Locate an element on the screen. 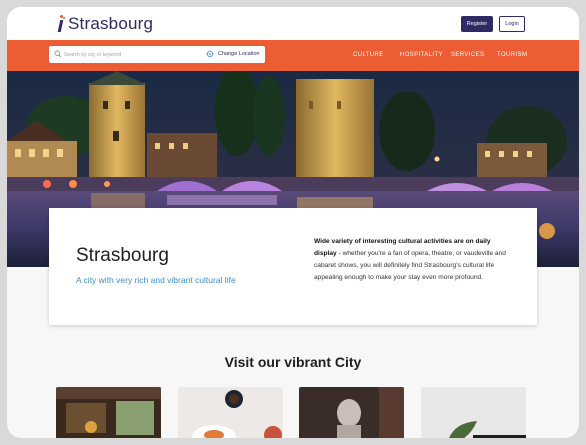  city-tile-plant is located at coordinates (473, 412).